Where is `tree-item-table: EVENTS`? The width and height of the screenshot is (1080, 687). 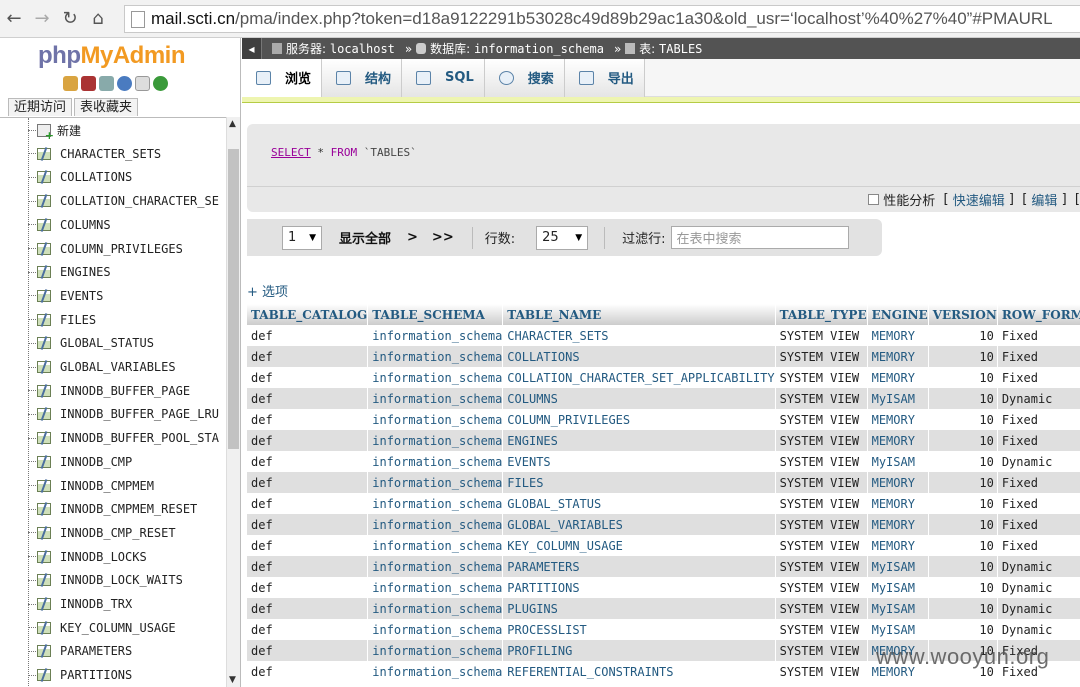 tree-item-table: EVENTS is located at coordinates (65, 296).